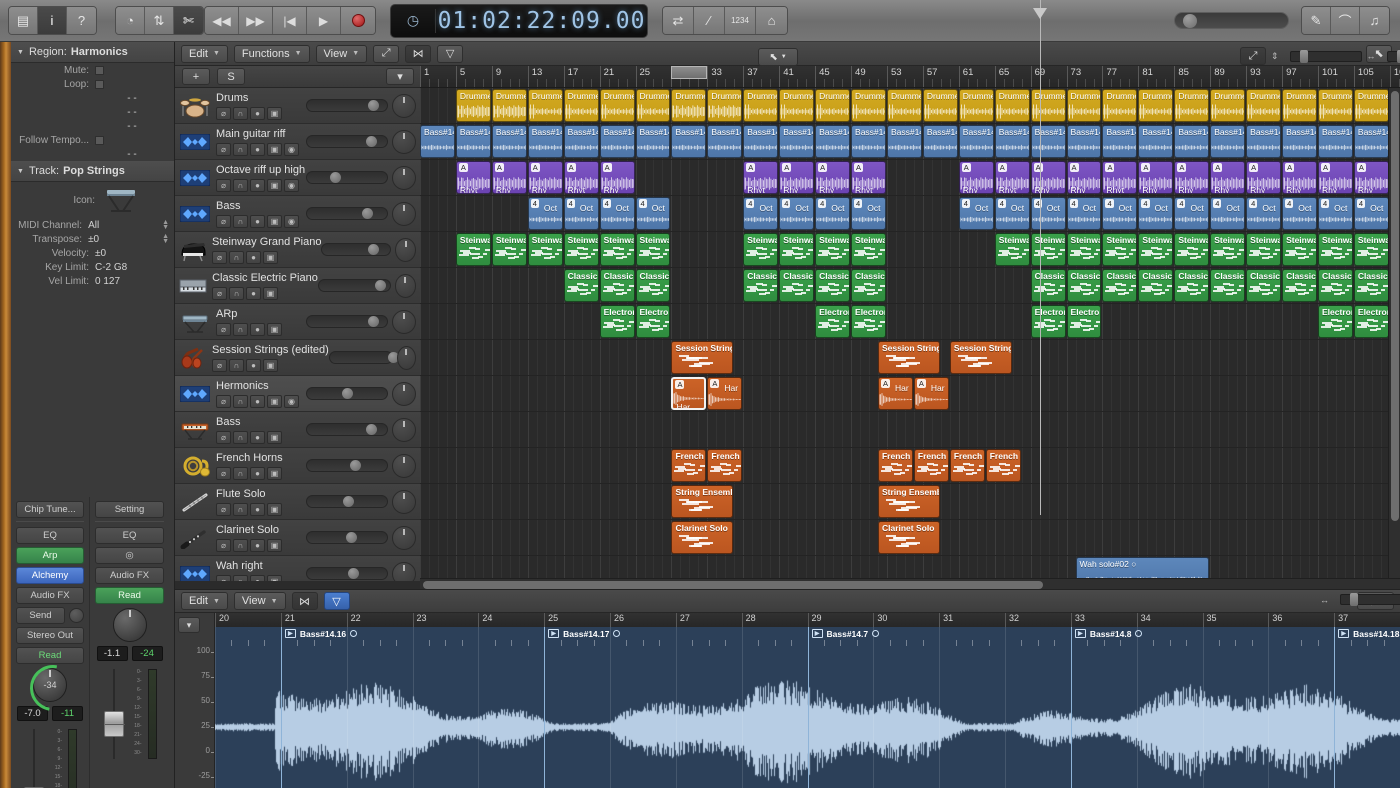  I want to click on help-quick-icon: ?, so click(81, 20).